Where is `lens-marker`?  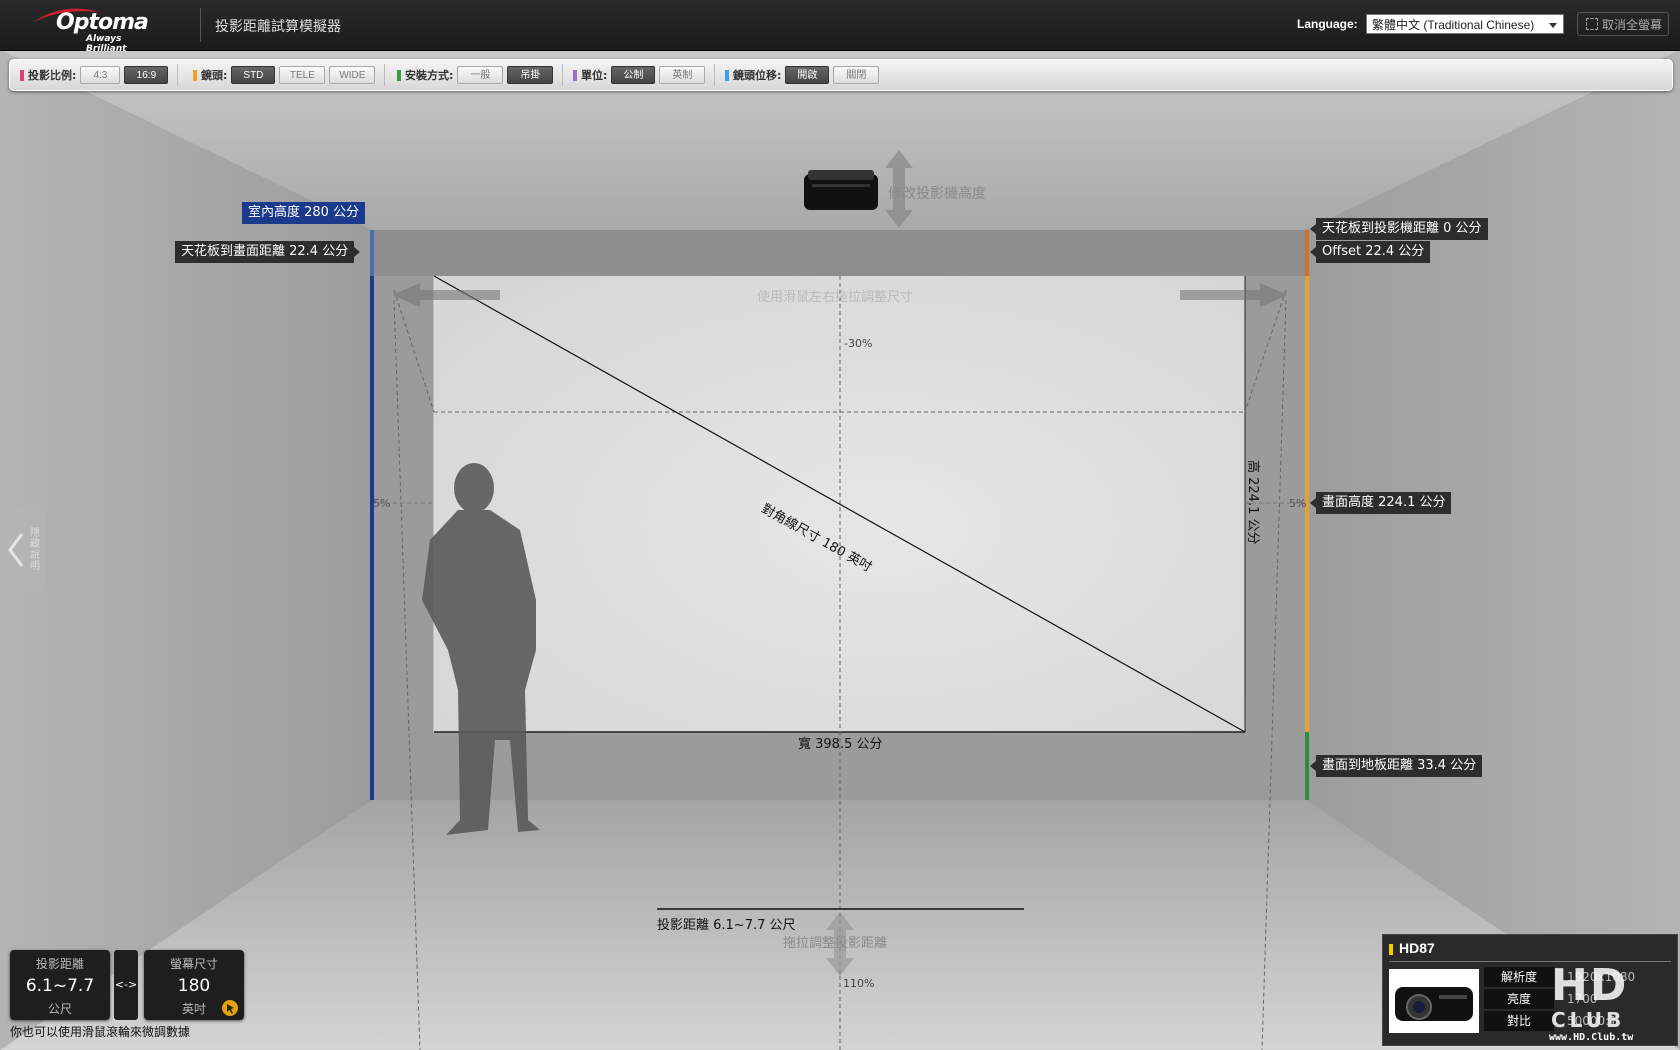 lens-marker is located at coordinates (195, 75).